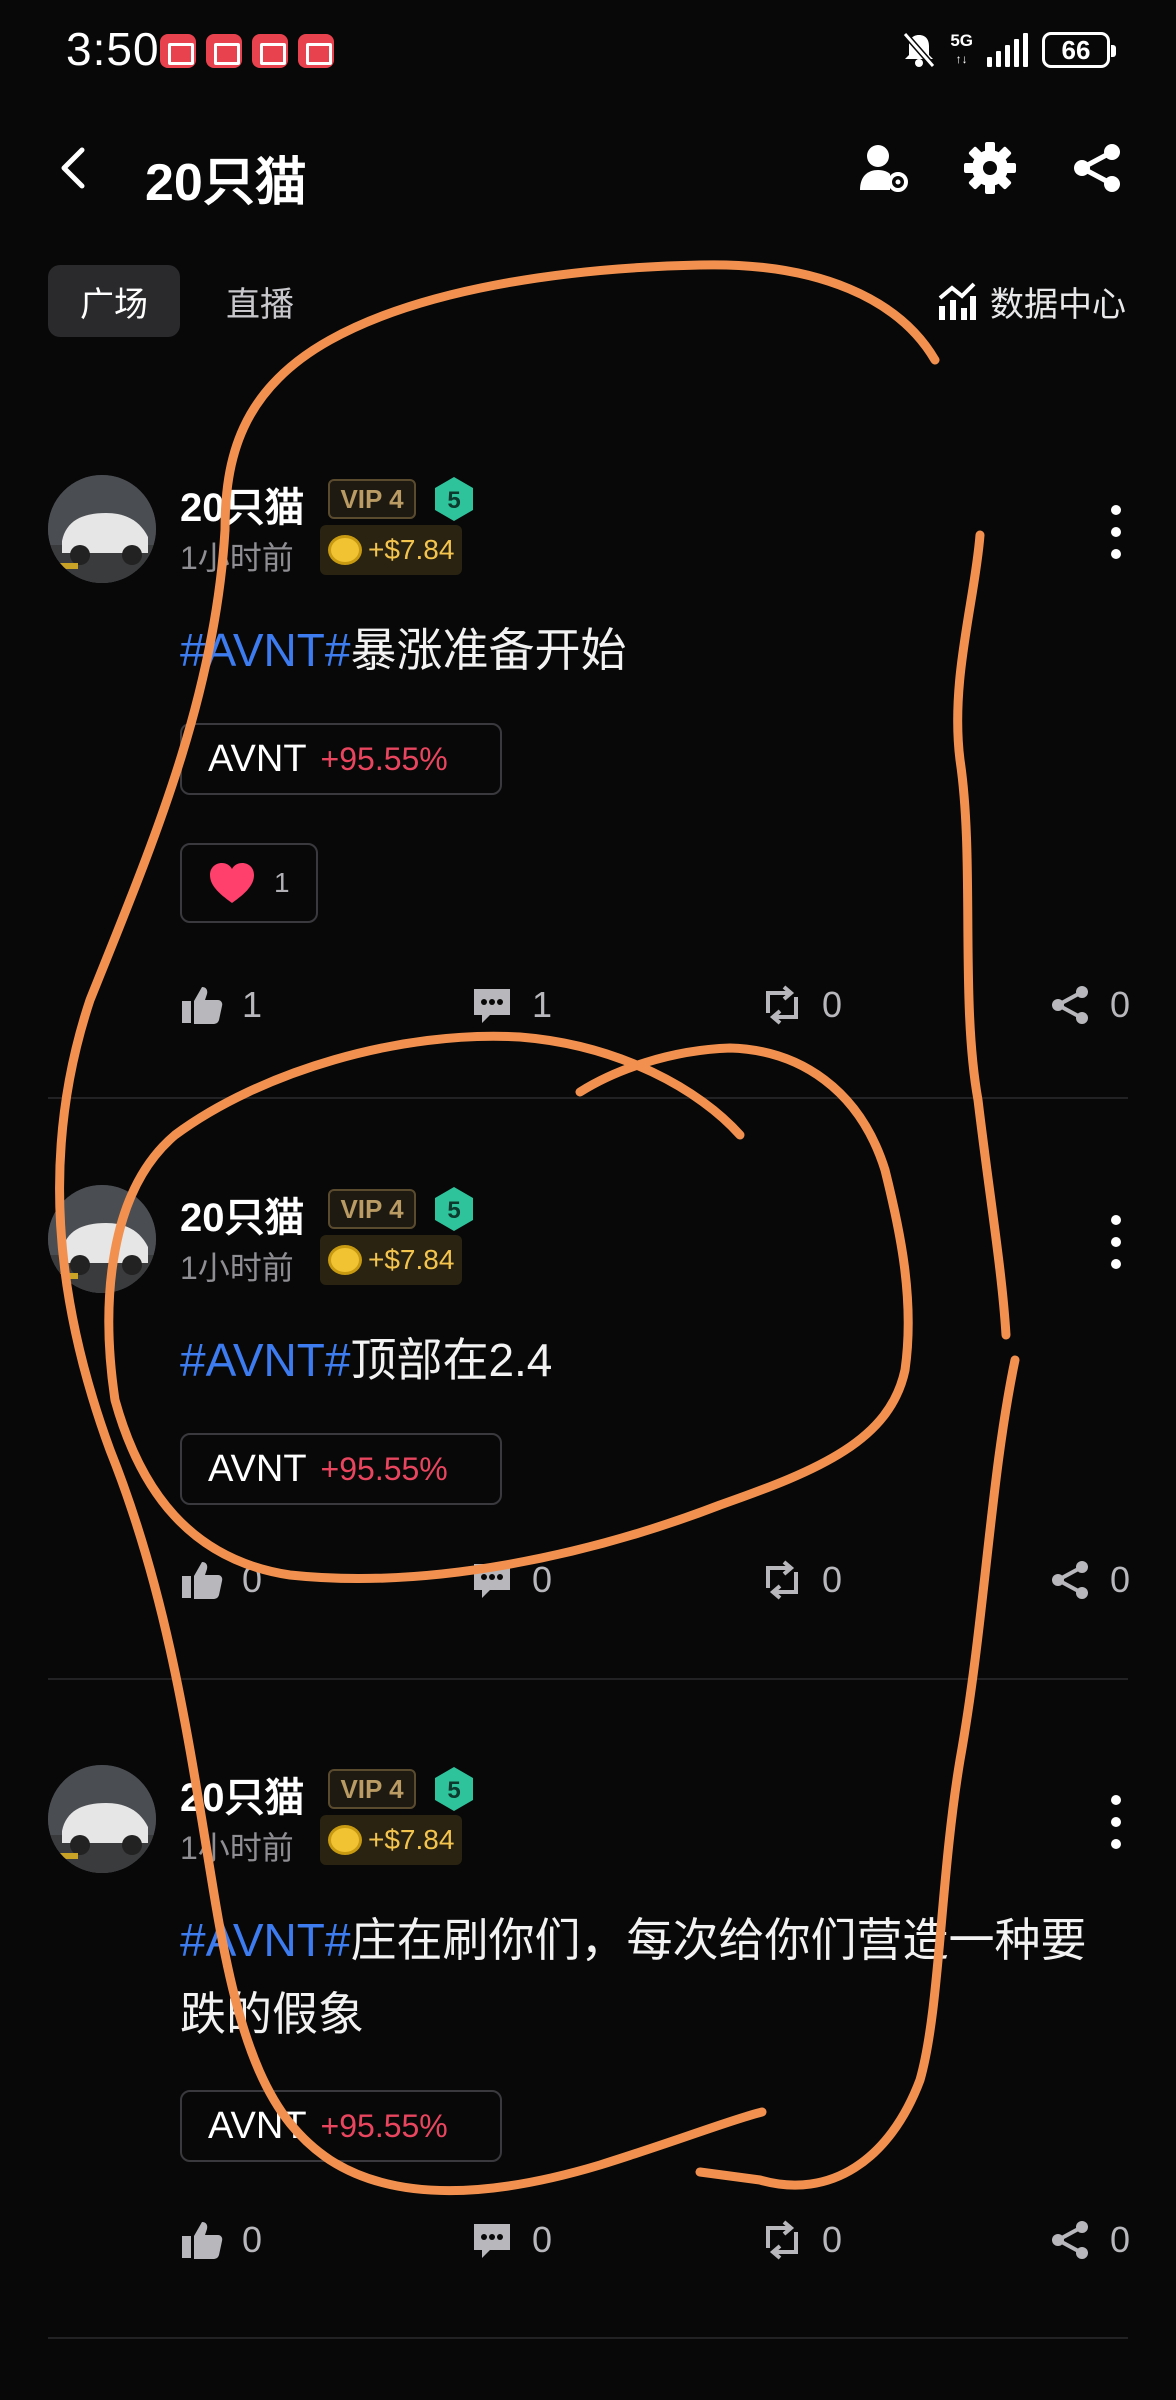 The width and height of the screenshot is (1176, 2400). Describe the element at coordinates (884, 168) in the screenshot. I see `user-settings-icon` at that location.